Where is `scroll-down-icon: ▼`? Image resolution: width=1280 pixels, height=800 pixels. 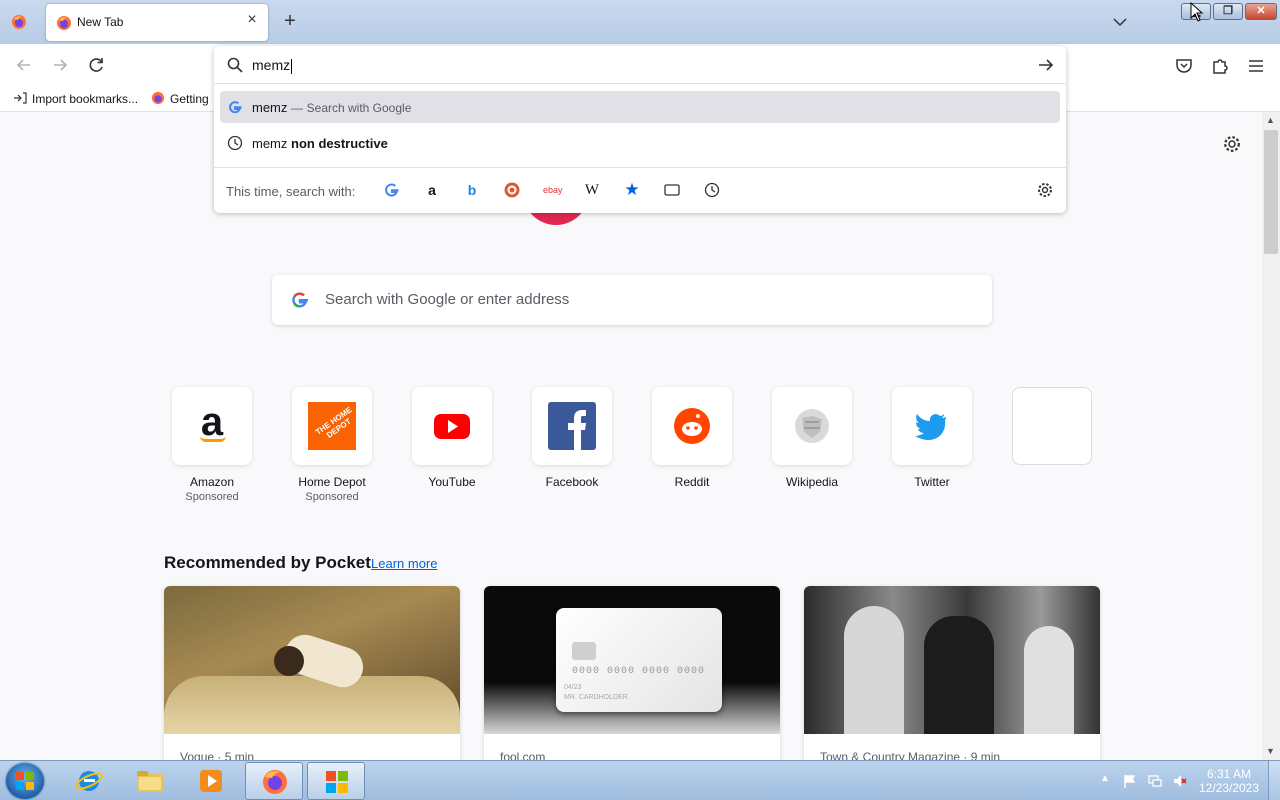 scroll-down-icon: ▼ is located at coordinates (1270, 751).